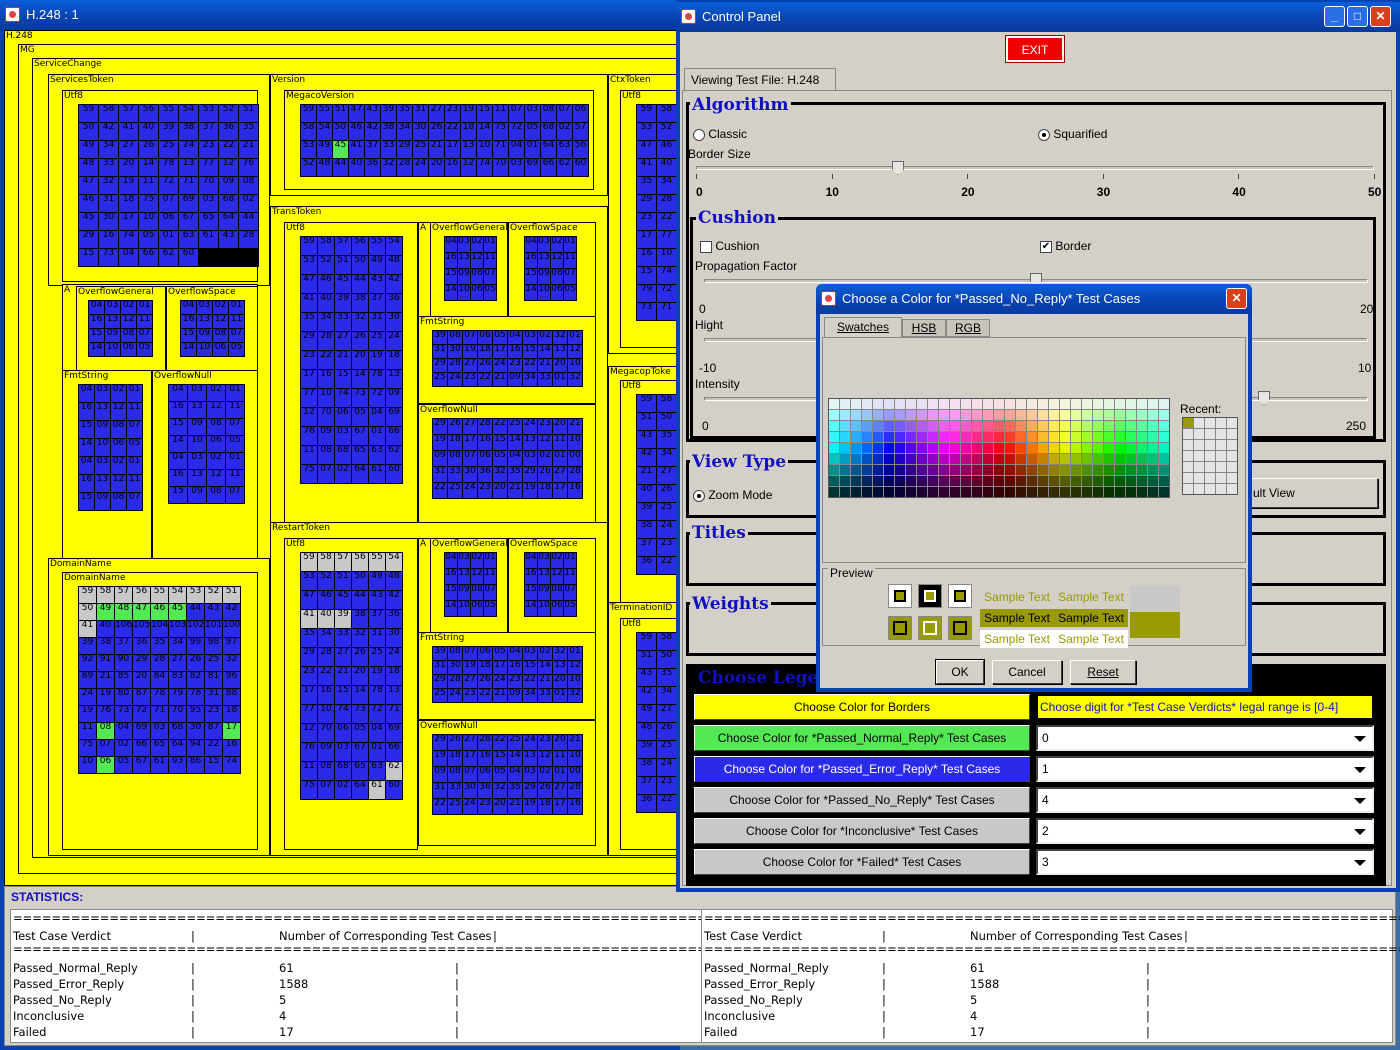  What do you see at coordinates (208, 239) in the screenshot?
I see `test-case-cell: 61` at bounding box center [208, 239].